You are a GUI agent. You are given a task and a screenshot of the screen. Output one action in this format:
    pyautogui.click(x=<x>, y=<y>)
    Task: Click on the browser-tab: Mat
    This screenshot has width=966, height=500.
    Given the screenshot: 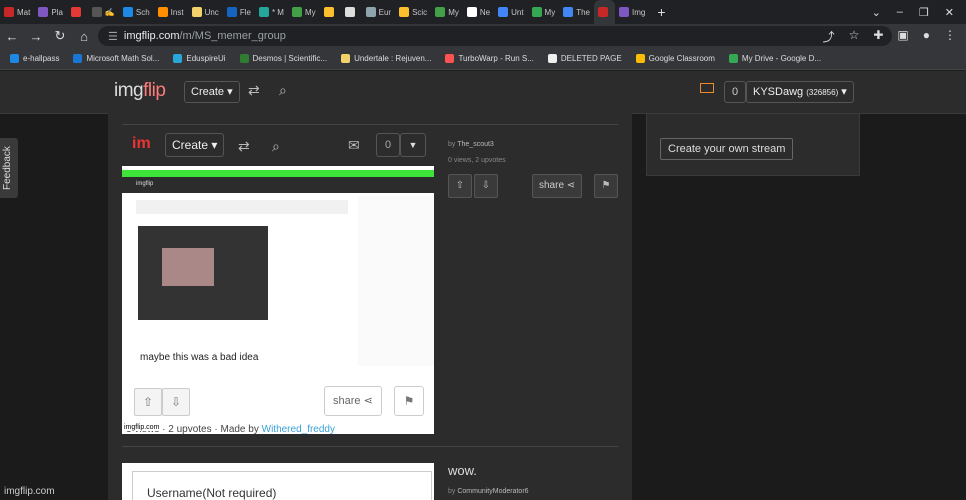 What is the action you would take?
    pyautogui.click(x=17, y=12)
    